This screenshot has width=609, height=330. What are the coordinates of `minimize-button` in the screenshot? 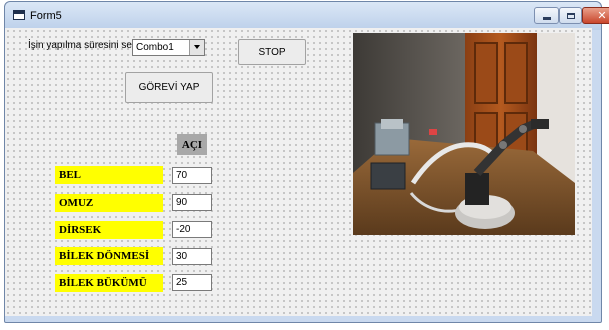 It's located at (546, 15).